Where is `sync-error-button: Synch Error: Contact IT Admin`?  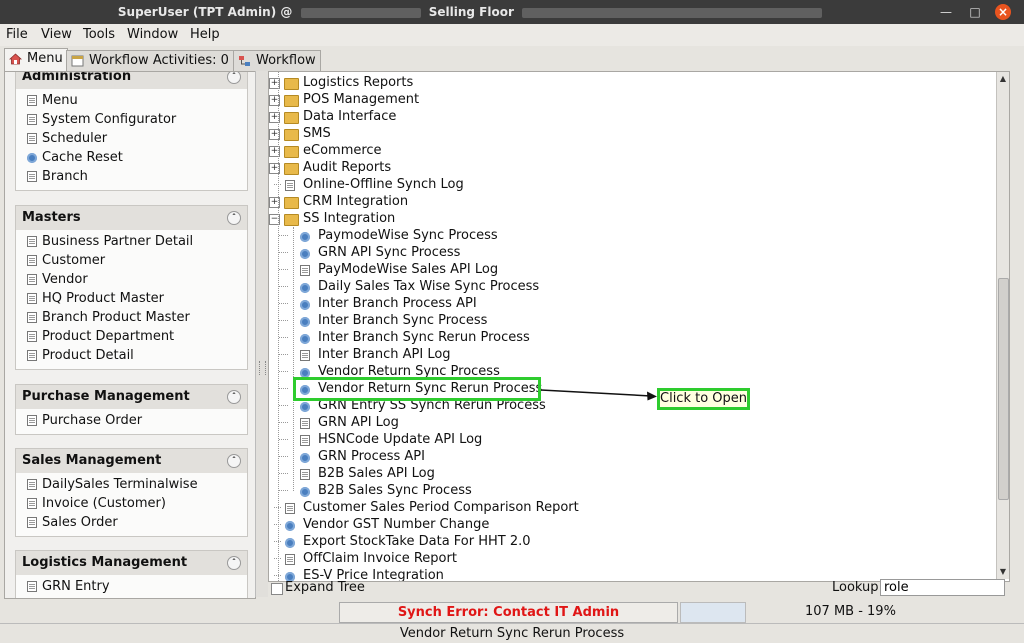 sync-error-button: Synch Error: Contact IT Admin is located at coordinates (508, 612).